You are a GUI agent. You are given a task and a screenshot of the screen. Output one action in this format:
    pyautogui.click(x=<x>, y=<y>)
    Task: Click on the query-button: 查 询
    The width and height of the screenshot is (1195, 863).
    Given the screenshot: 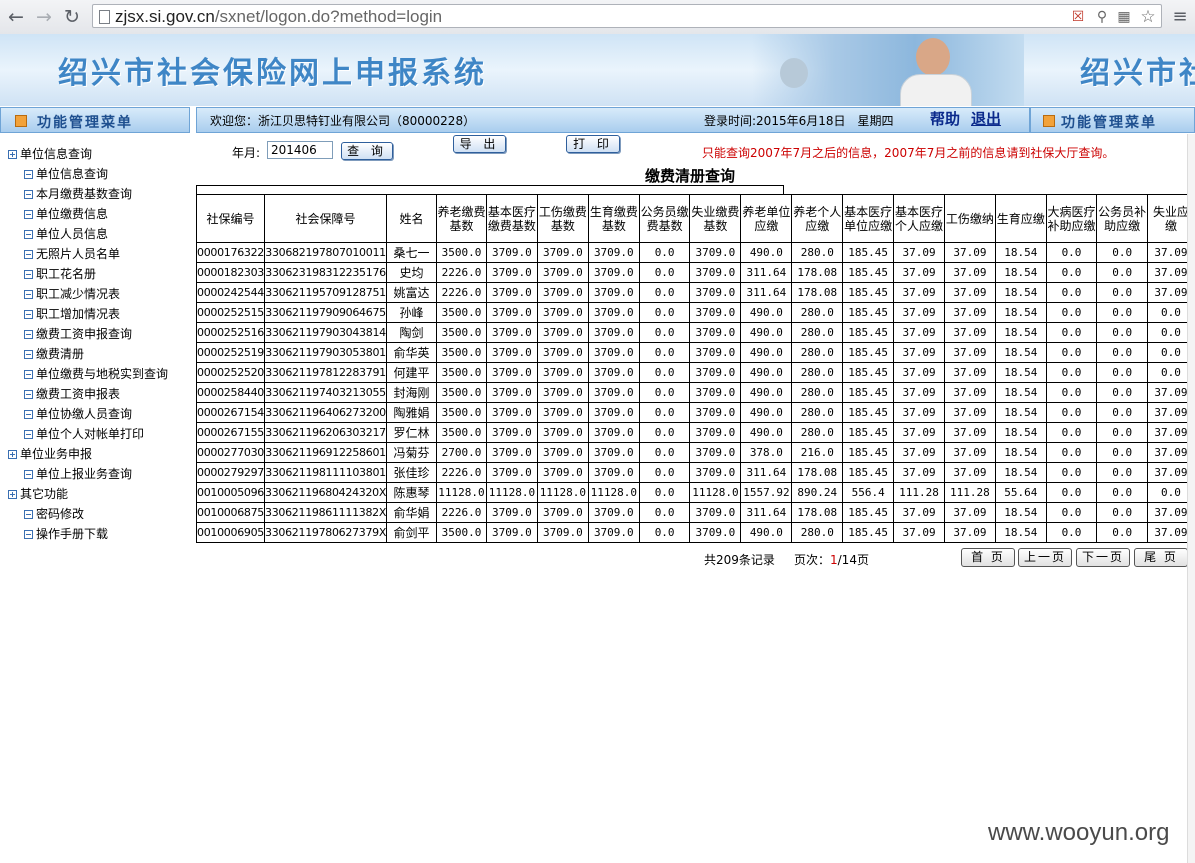 What is the action you would take?
    pyautogui.click(x=367, y=151)
    